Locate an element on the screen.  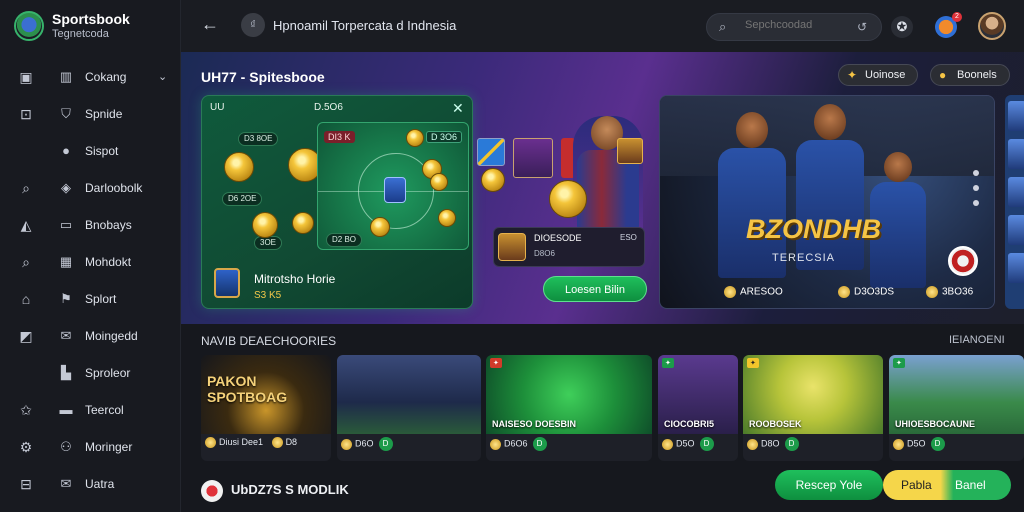
odds-chip: 3OE is located at coordinates (268, 243).